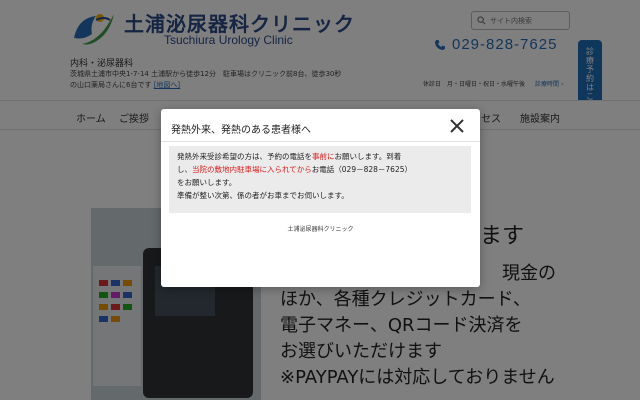 The width and height of the screenshot is (640, 400). I want to click on notice-line-1: 発熱外来受診希望の方は、予約の電話を事前にお願いします。到着, so click(320, 156).